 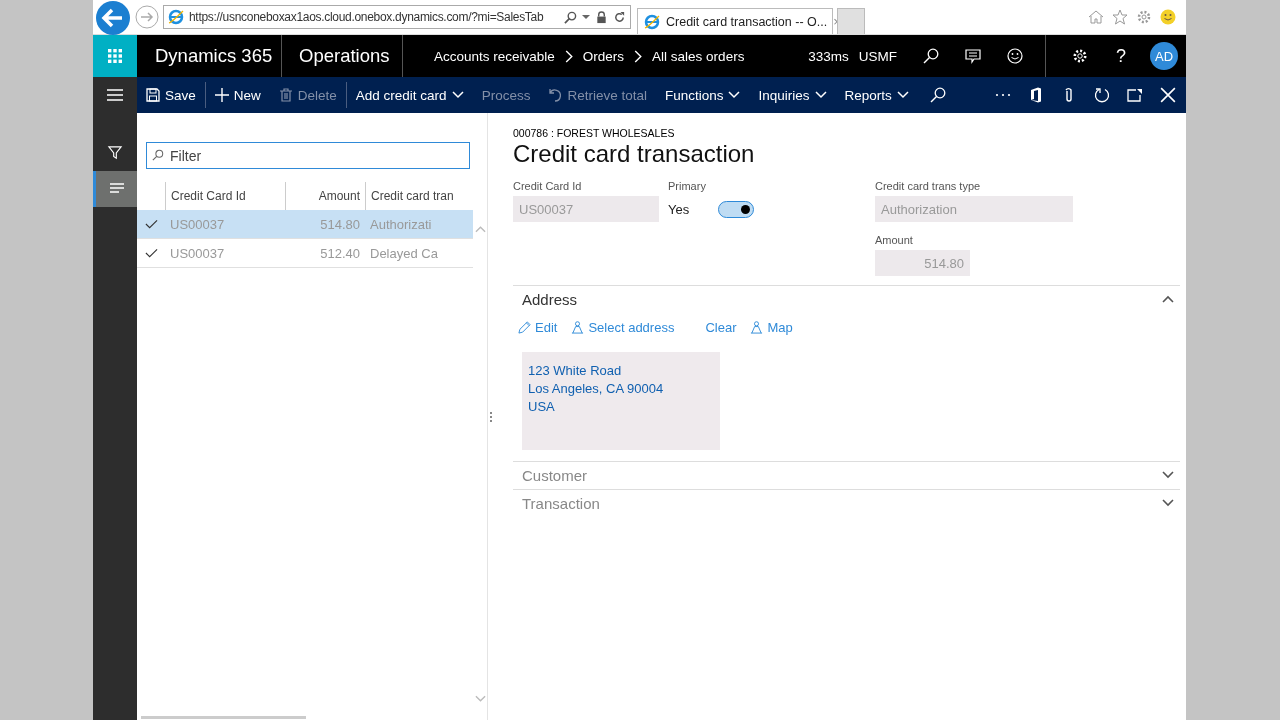 I want to click on address-line: USA, so click(x=542, y=407).